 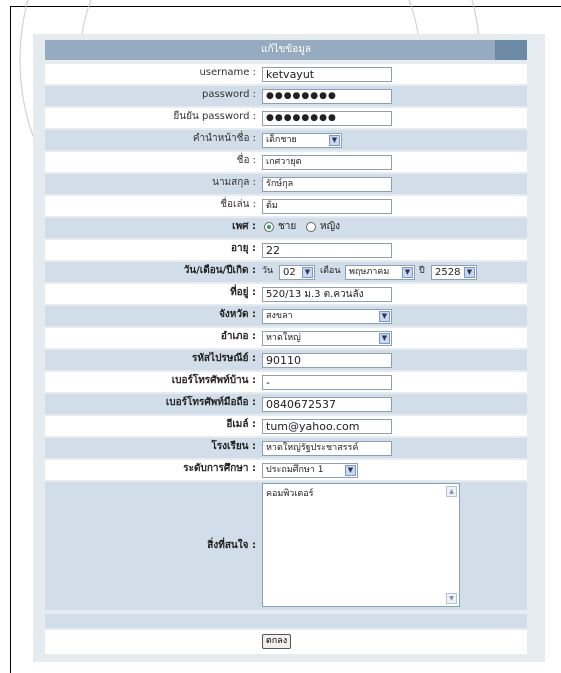 What do you see at coordinates (227, 72) in the screenshot?
I see `username-label: username :` at bounding box center [227, 72].